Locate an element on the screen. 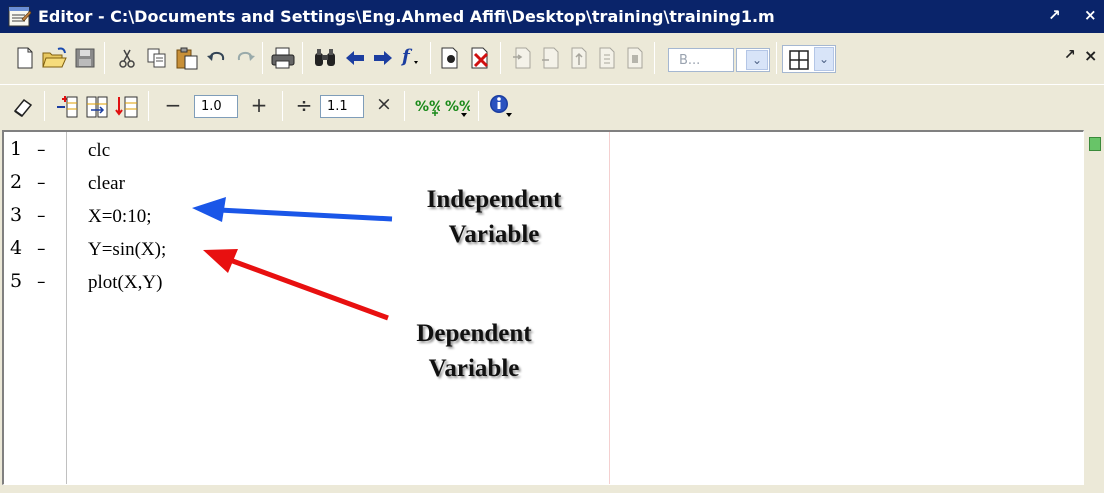  paste-icon is located at coordinates (187, 58).